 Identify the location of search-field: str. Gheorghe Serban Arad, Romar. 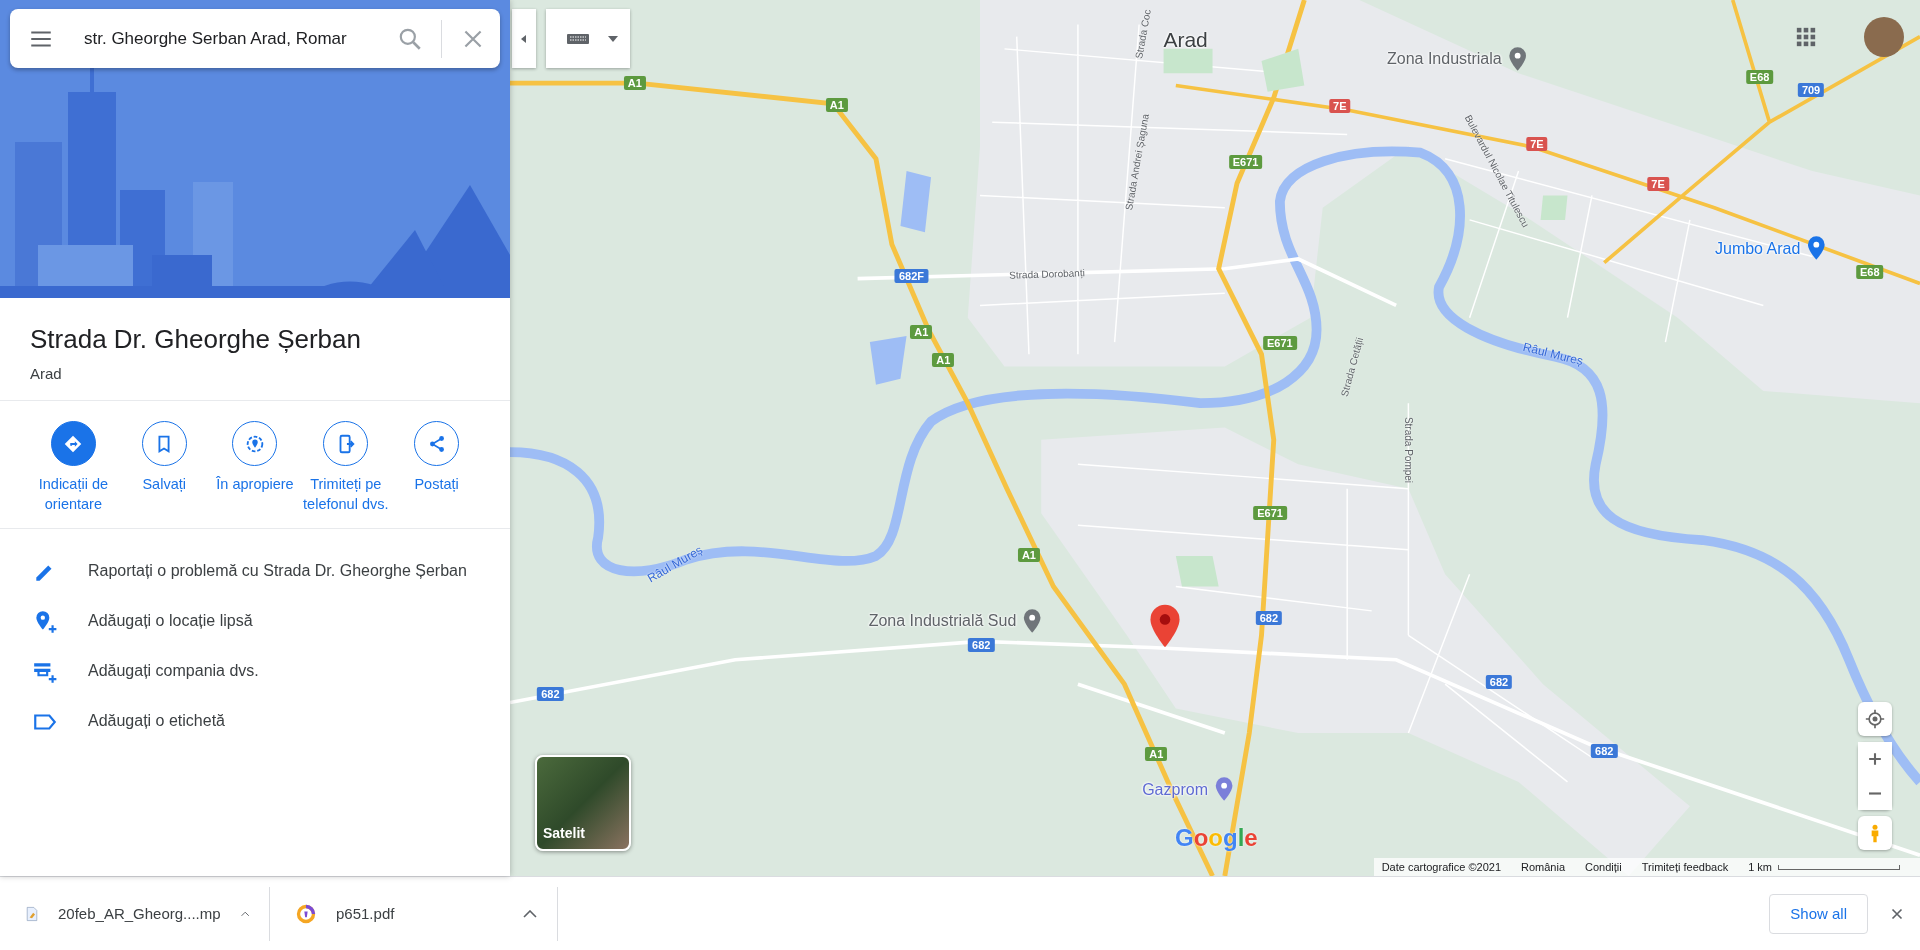
(225, 38).